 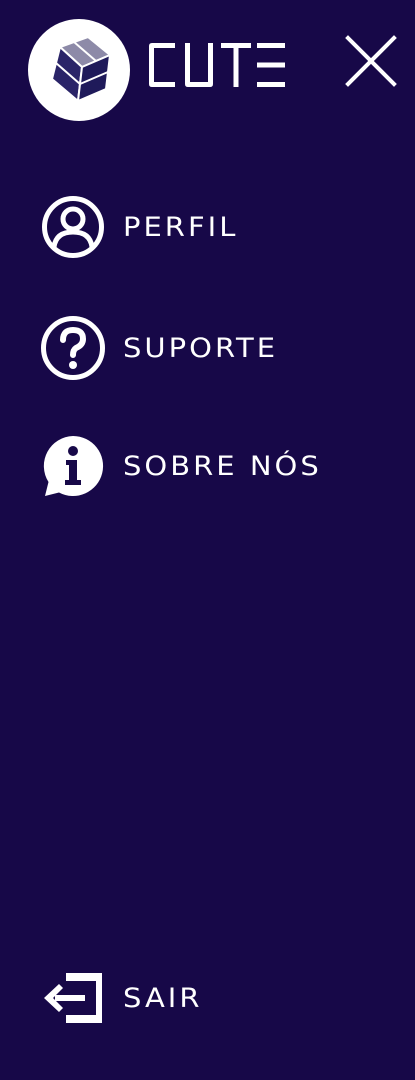 I want to click on menu-item-perfil: PERFIL, so click(x=138, y=227).